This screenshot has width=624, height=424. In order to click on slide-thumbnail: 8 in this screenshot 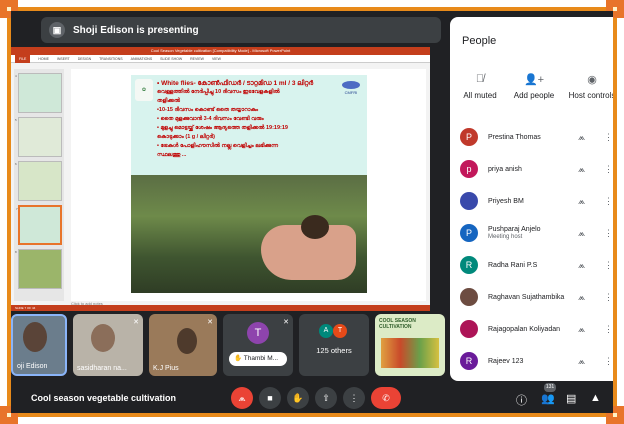, I will do `click(38, 269)`.